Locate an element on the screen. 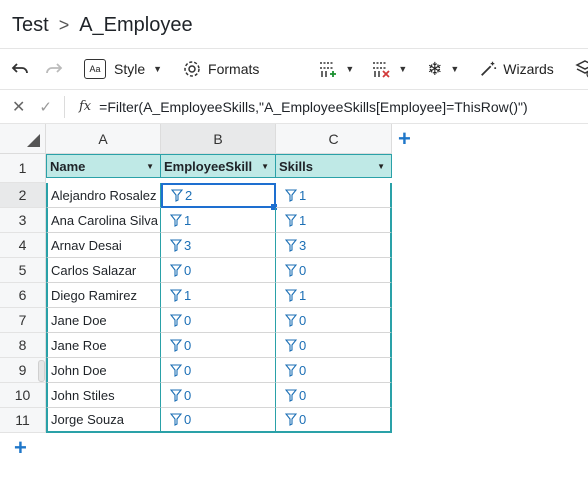 The width and height of the screenshot is (588, 479). undo-button is located at coordinates (20, 69).